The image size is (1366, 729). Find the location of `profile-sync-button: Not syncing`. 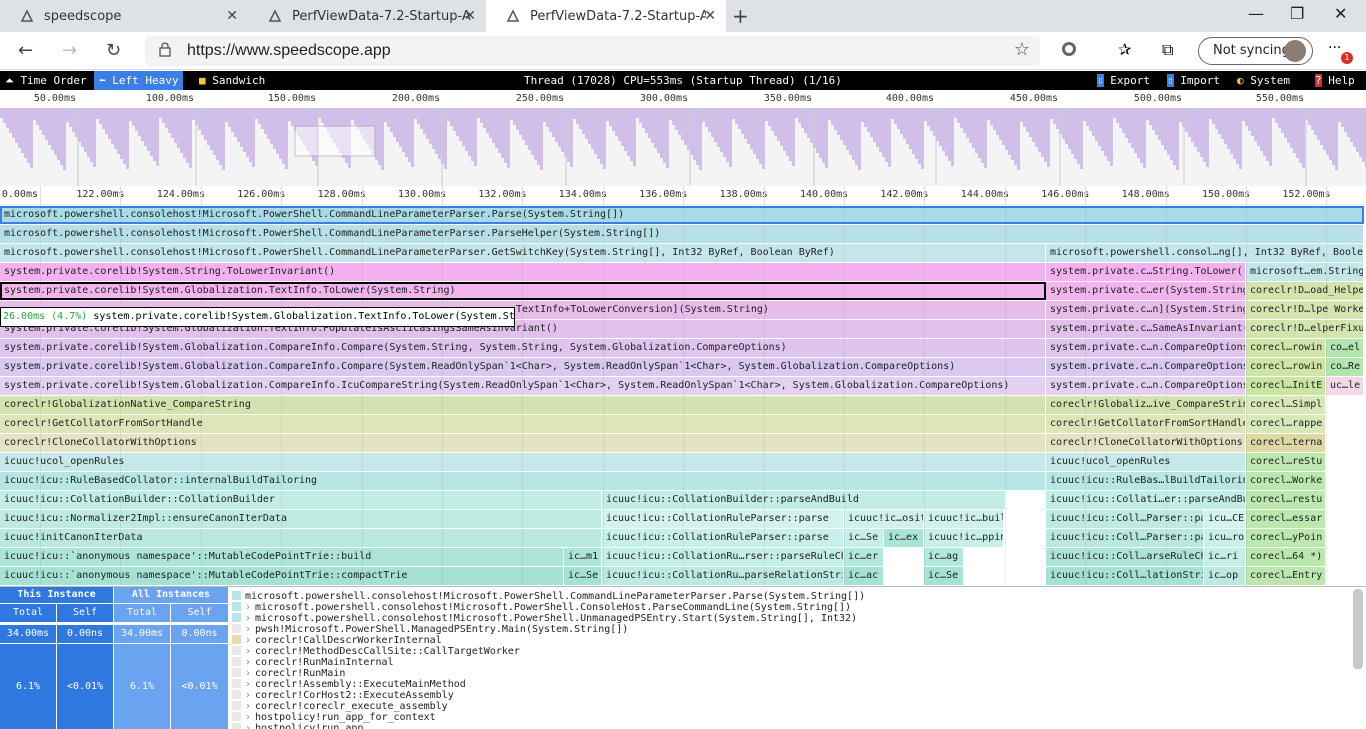

profile-sync-button: Not syncing is located at coordinates (1255, 51).